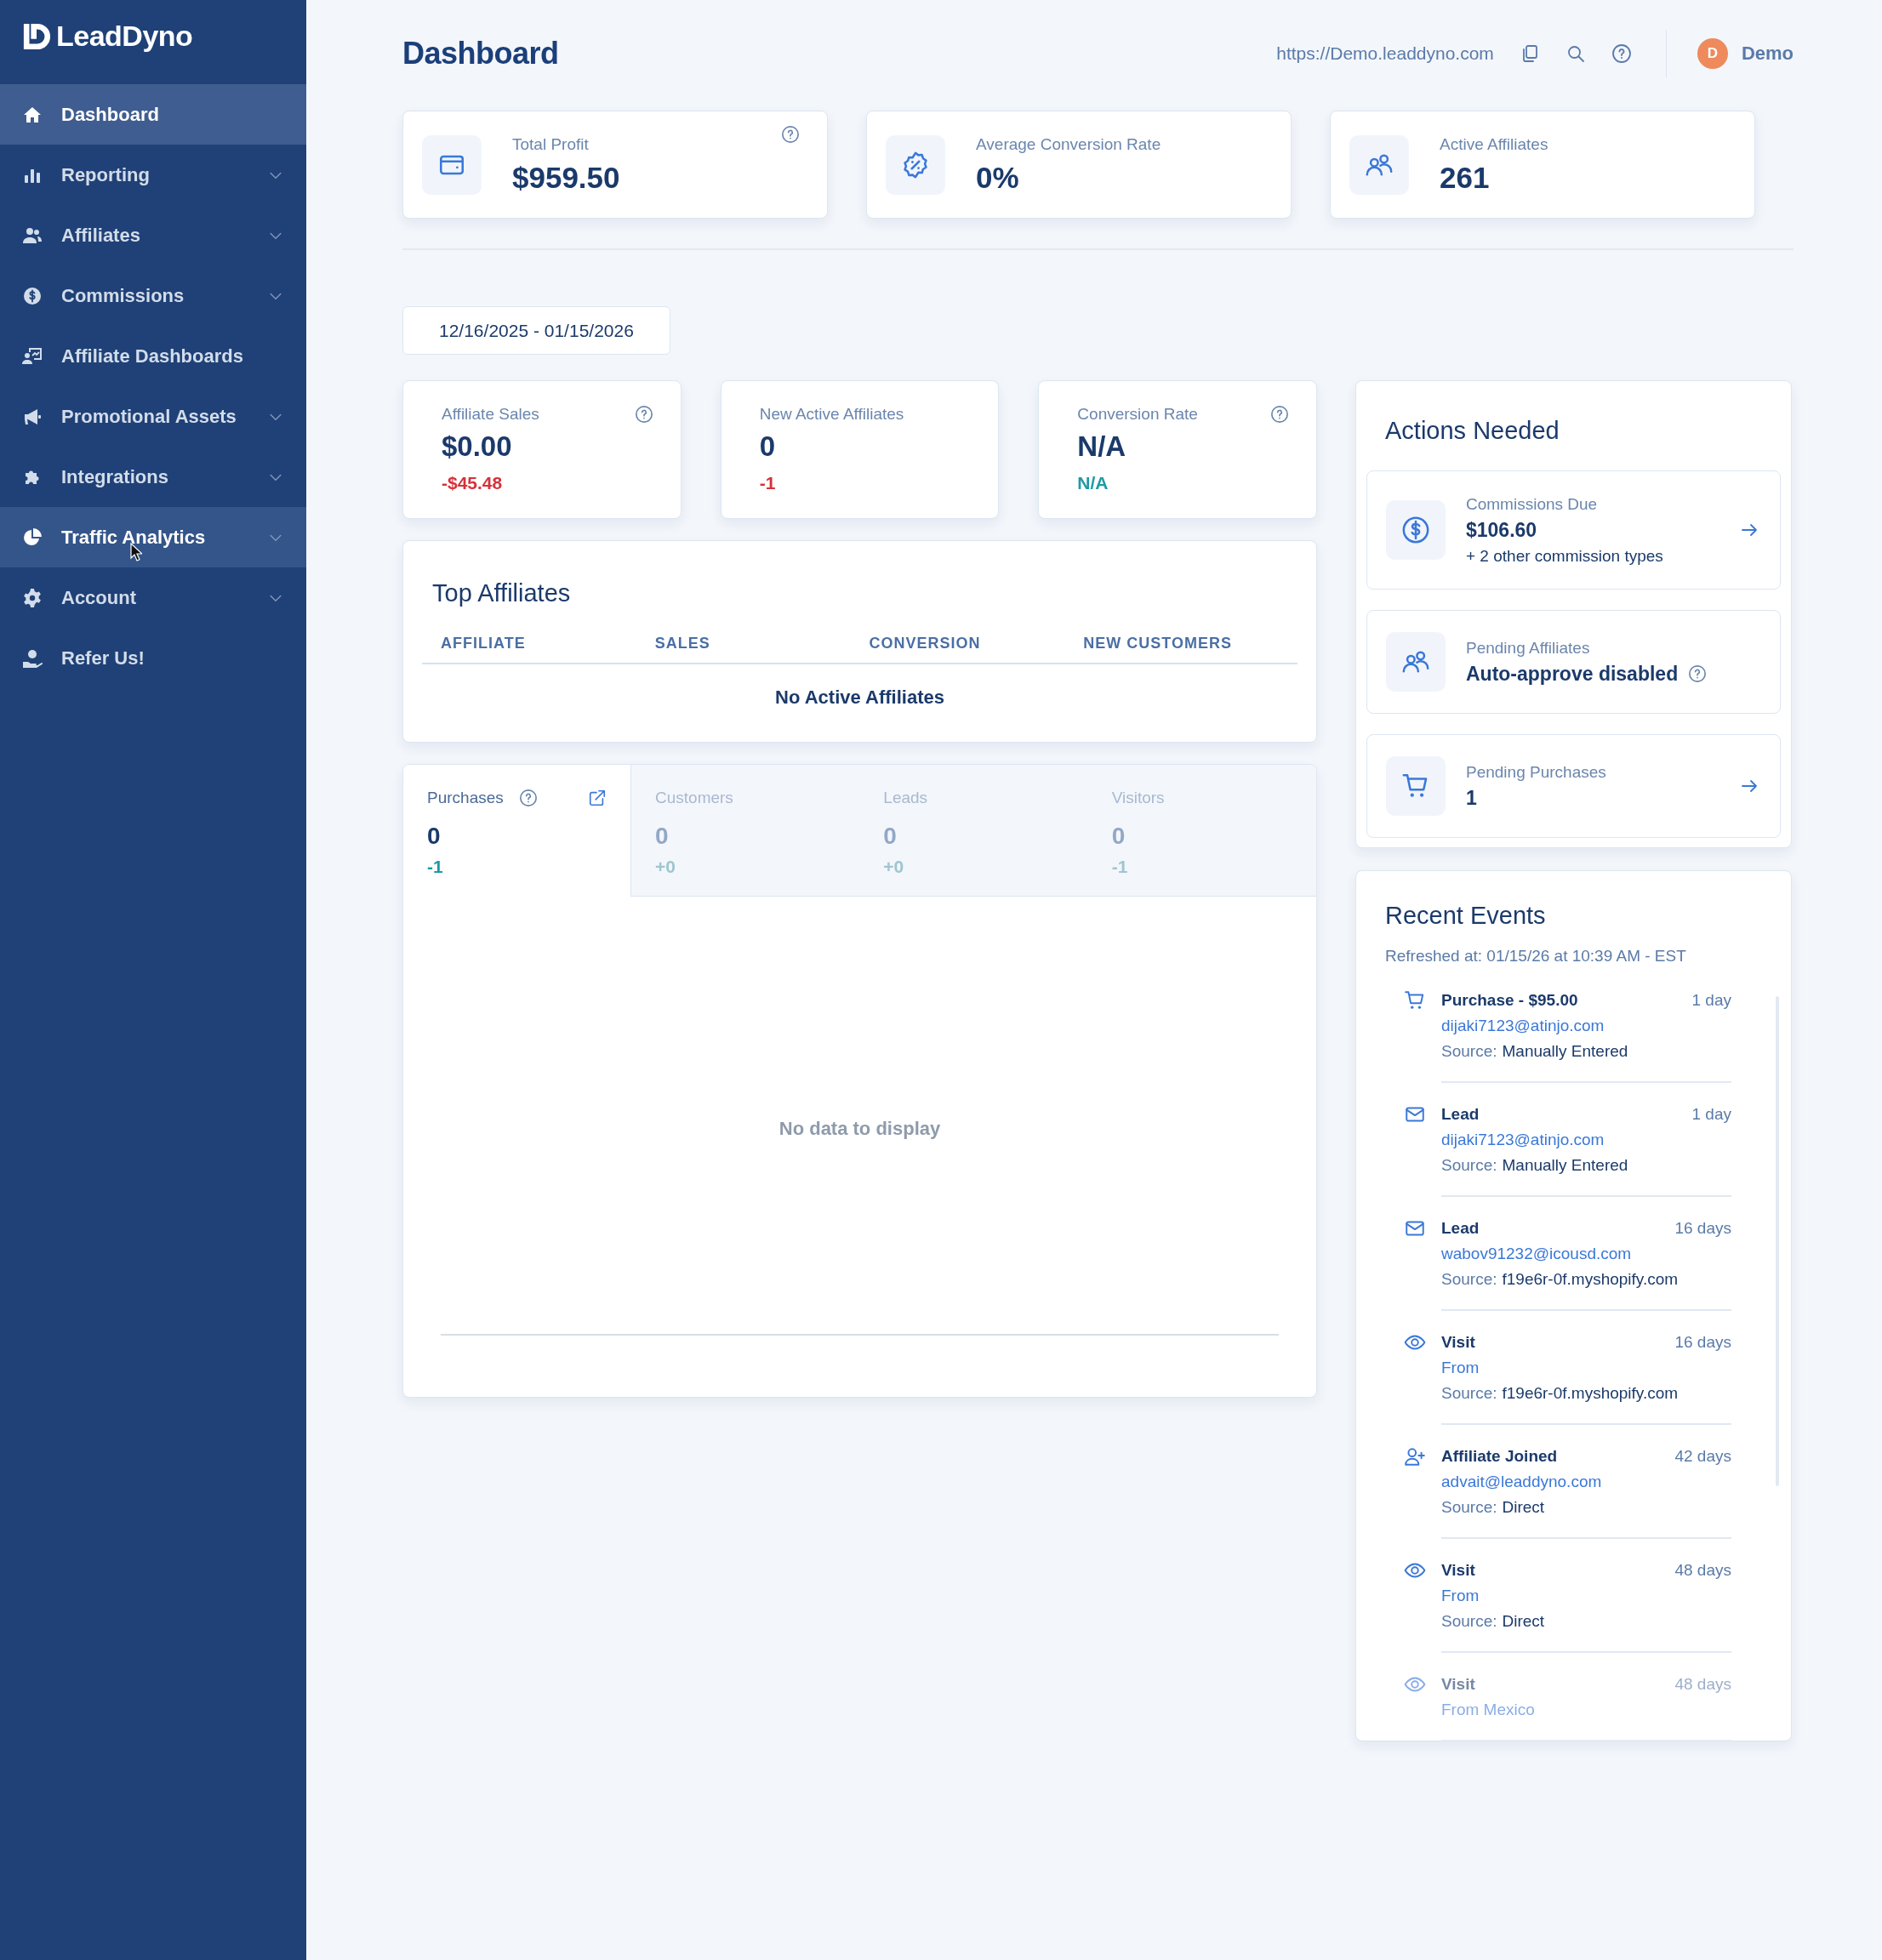 The image size is (1882, 1960). Describe the element at coordinates (859, 697) in the screenshot. I see `empty-message: No Active Affiliates` at that location.